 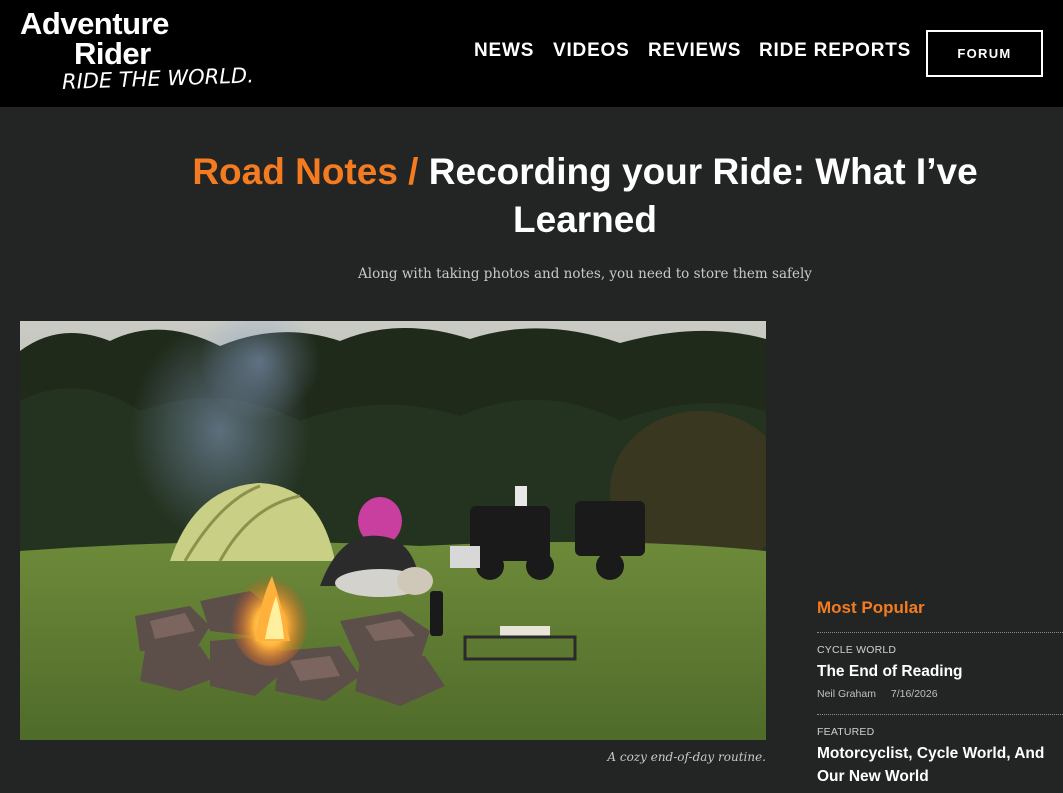 I want to click on popular-item-title: The End of Reading, so click(x=940, y=671).